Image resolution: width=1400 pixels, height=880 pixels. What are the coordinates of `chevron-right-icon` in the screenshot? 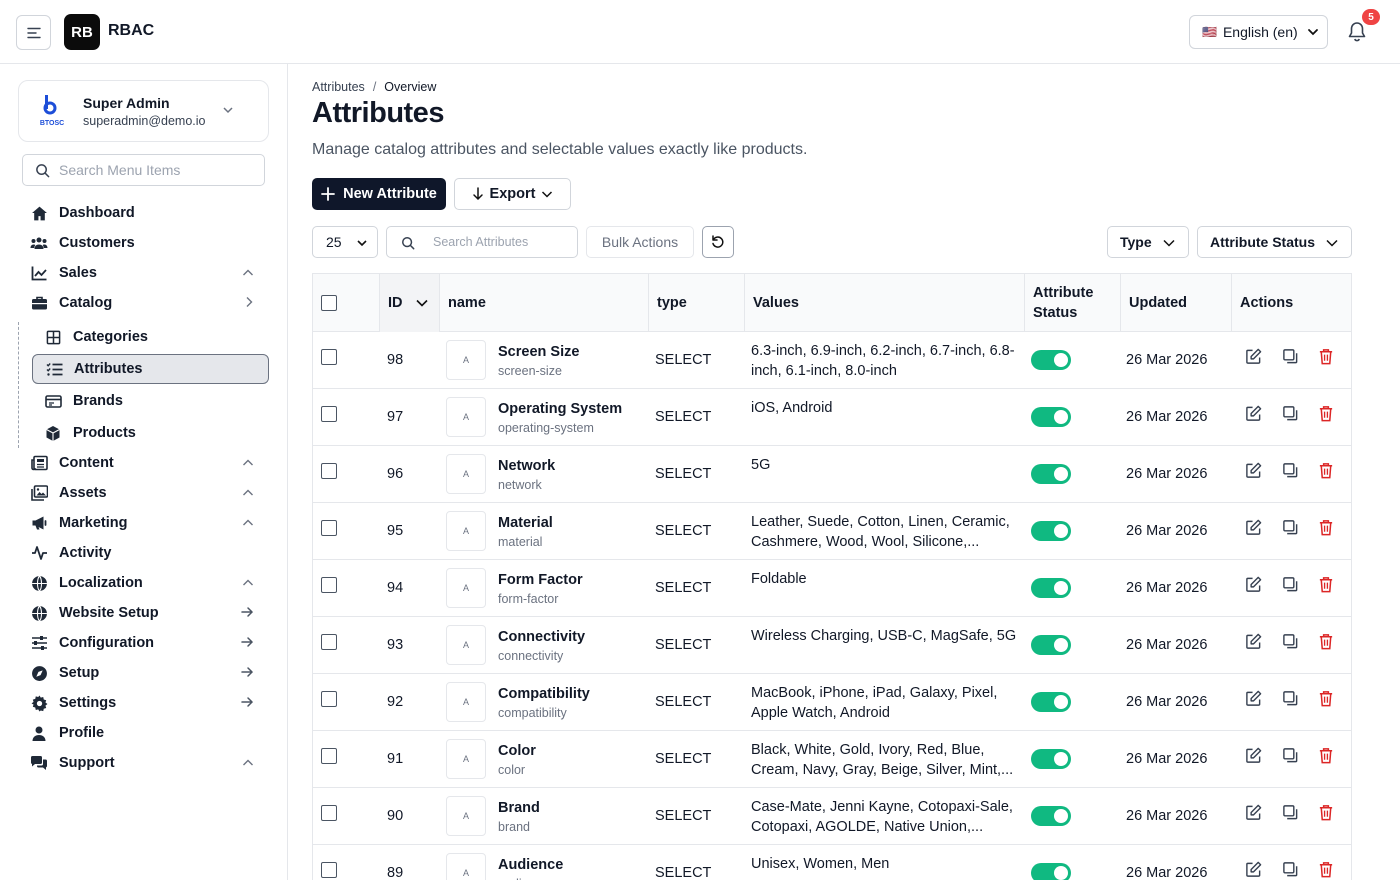 It's located at (249, 304).